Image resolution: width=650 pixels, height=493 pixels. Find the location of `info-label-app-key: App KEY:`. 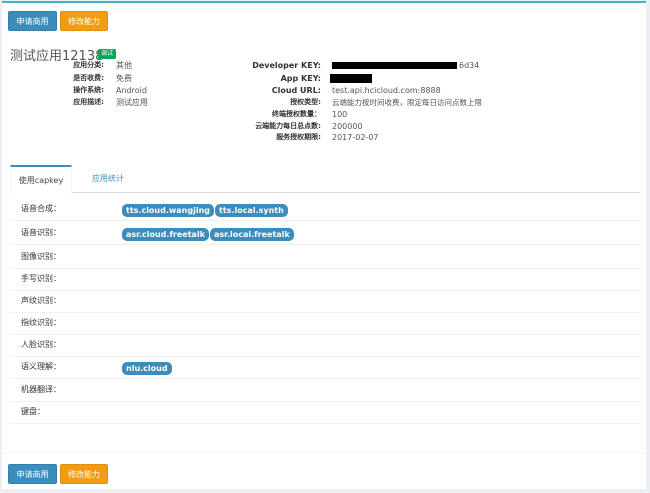

info-label-app-key: App KEY: is located at coordinates (300, 78).